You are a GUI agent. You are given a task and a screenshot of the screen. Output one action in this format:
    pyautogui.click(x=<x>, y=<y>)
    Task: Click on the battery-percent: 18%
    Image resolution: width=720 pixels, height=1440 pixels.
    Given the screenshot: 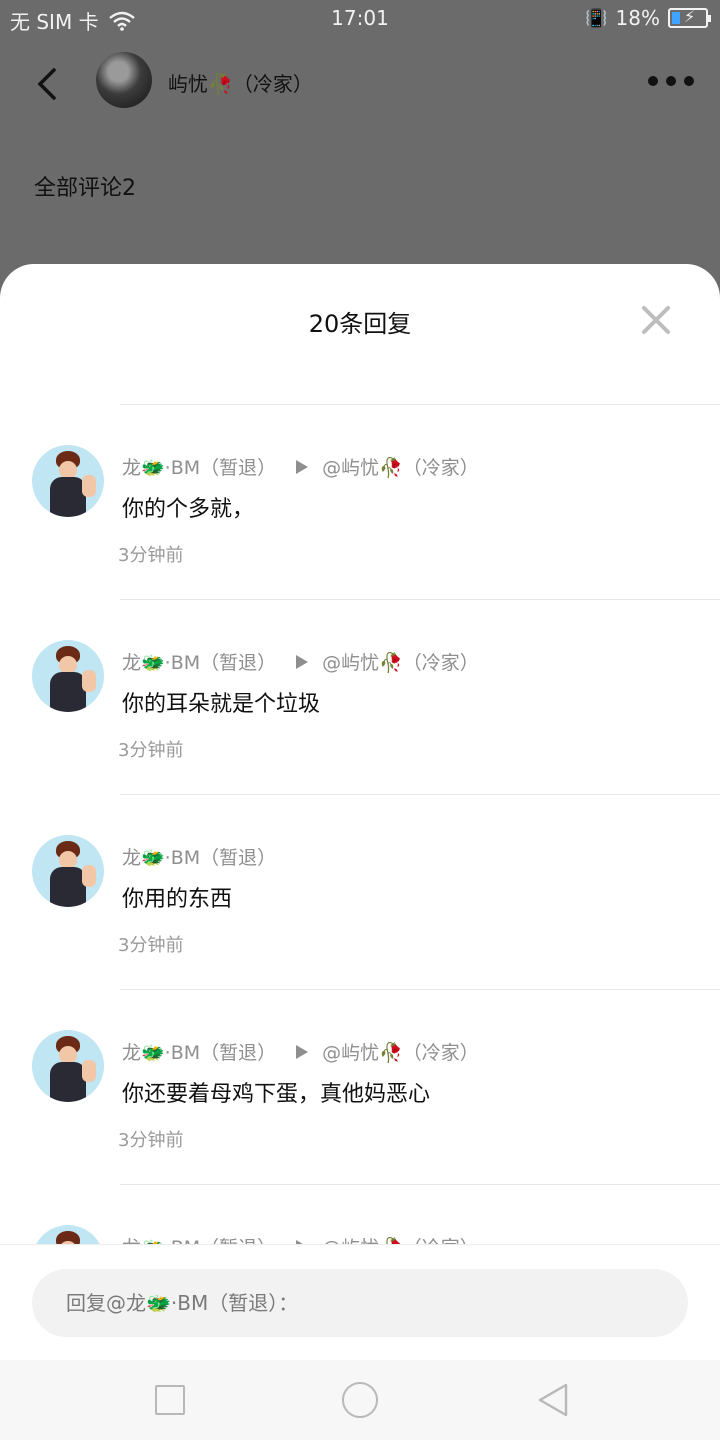 What is the action you would take?
    pyautogui.click(x=637, y=18)
    